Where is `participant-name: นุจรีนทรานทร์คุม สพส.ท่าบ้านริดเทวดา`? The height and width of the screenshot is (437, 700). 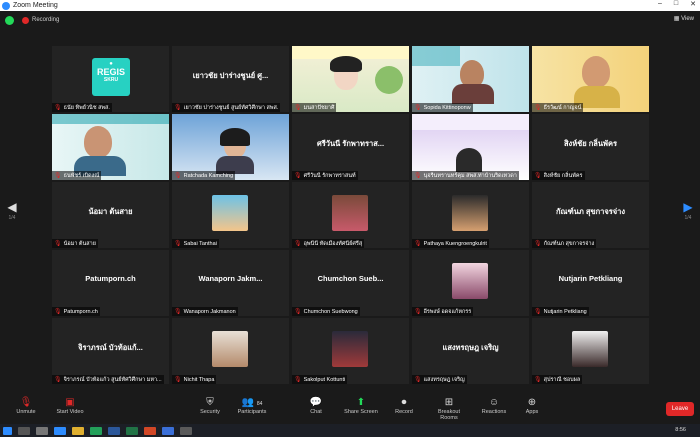
participant-name: นุจรีนทรานทร์คุม สพส.ท่าบ้านริดเทวดา is located at coordinates (470, 175).